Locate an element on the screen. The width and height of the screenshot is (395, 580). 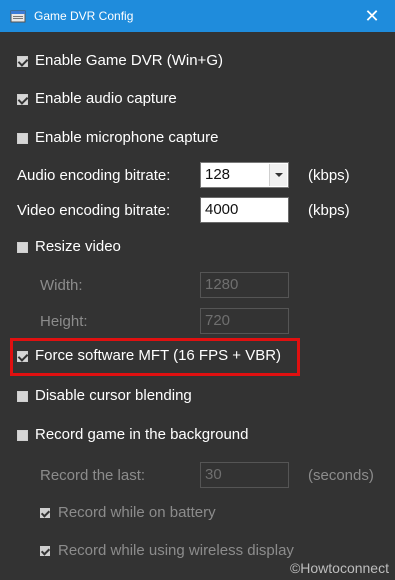
option-resize-video: Resize video is located at coordinates (197, 248).